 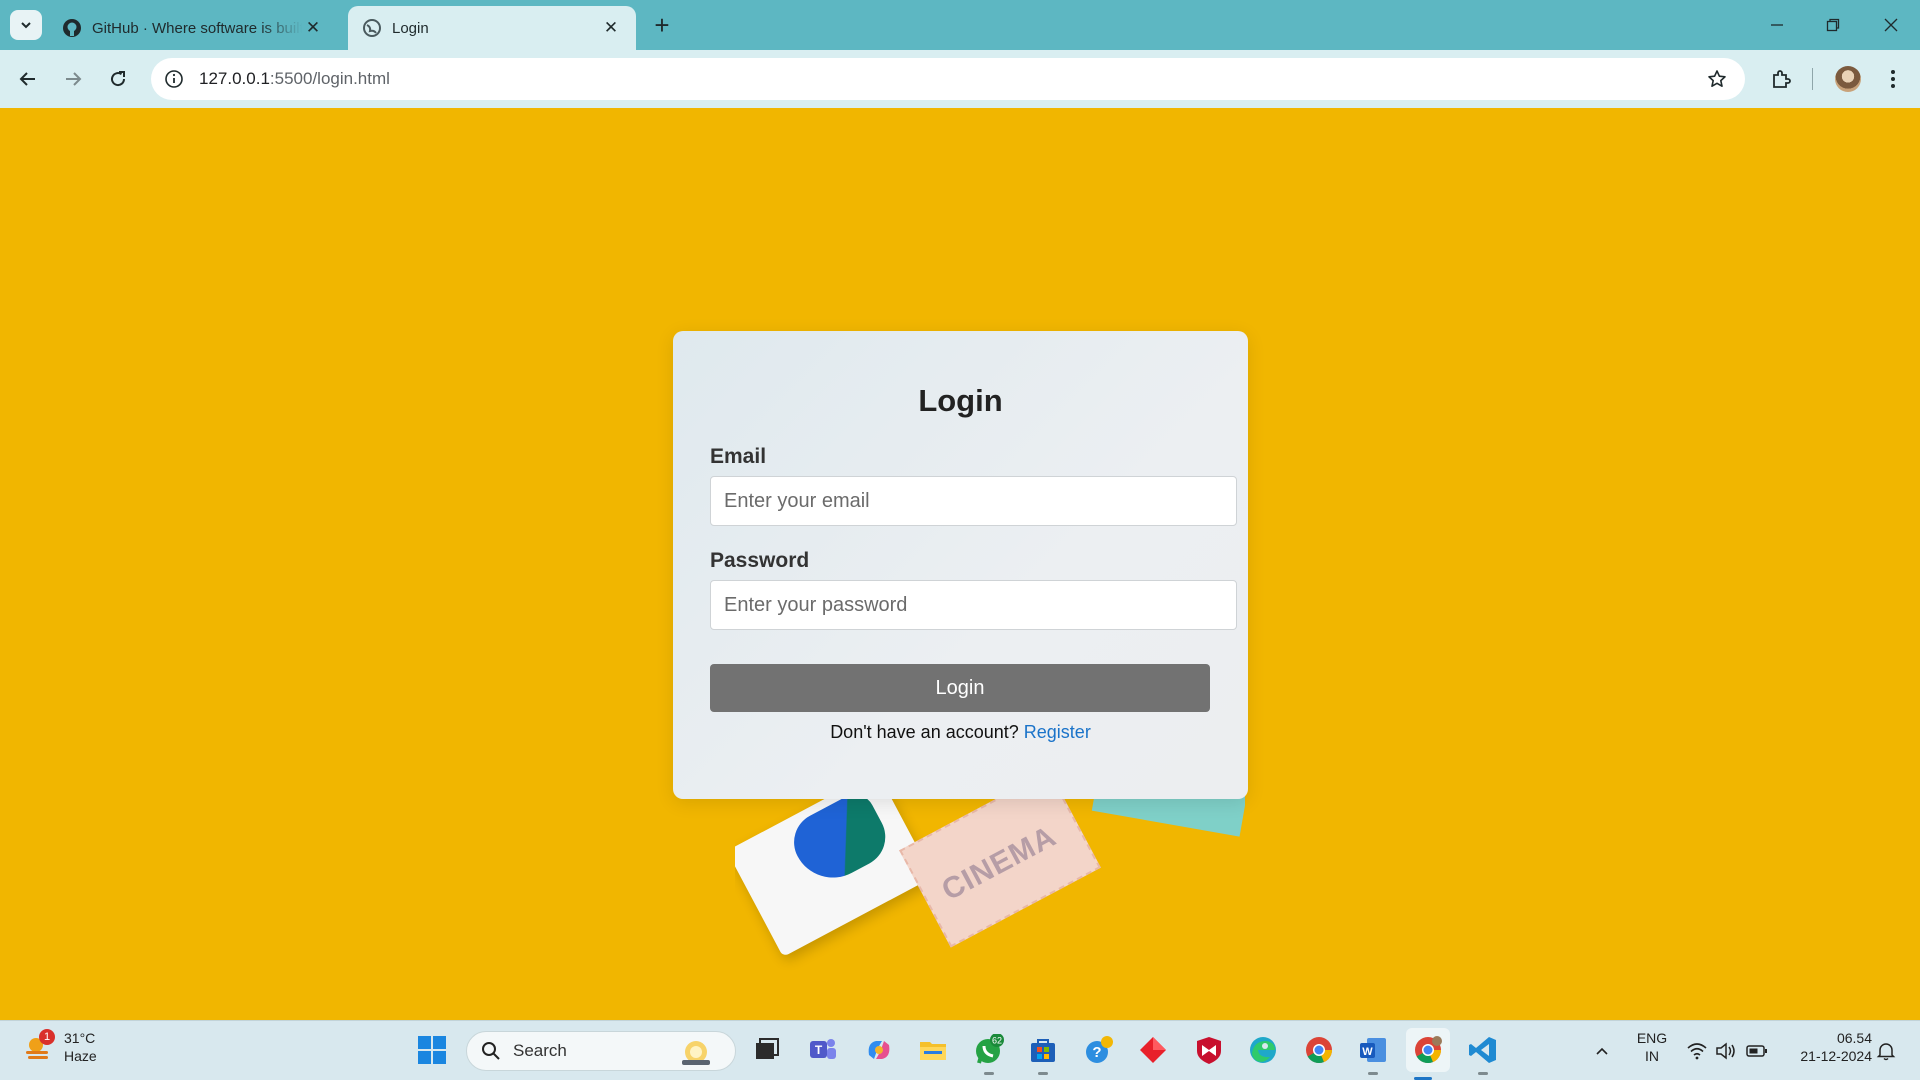 I want to click on weather-temp: 31°C, so click(x=80, y=1038).